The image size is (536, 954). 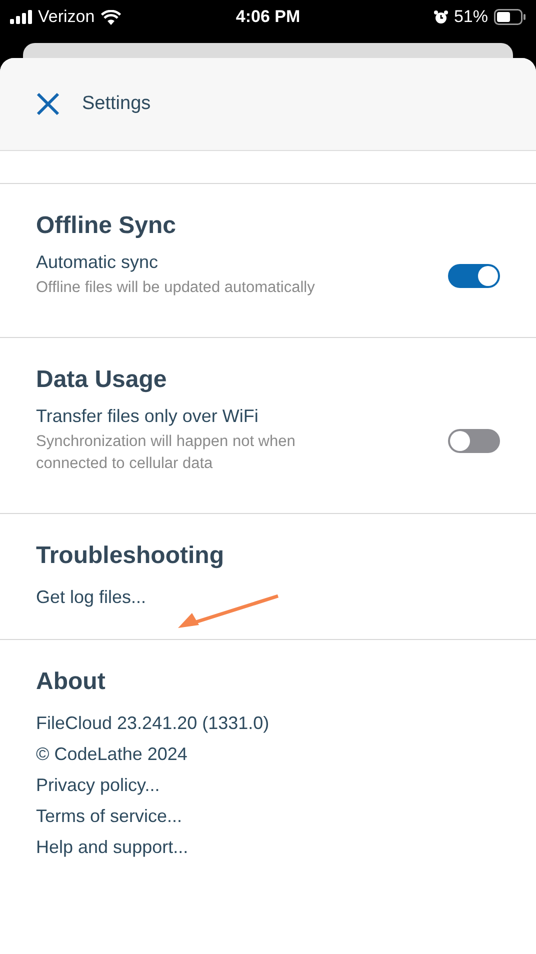 I want to click on section-title: Offline Sync, so click(x=107, y=226).